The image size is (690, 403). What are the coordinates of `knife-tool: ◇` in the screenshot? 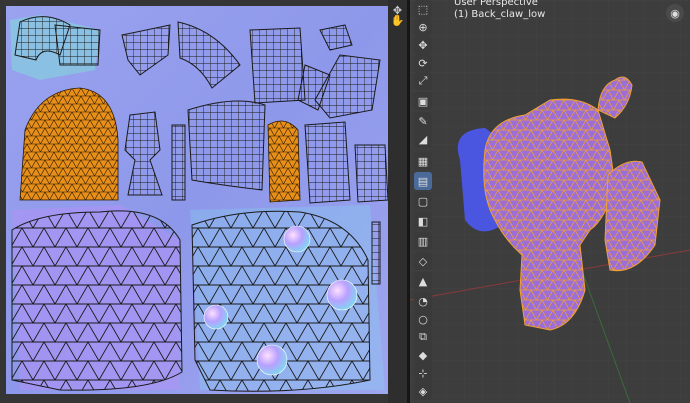 It's located at (423, 261).